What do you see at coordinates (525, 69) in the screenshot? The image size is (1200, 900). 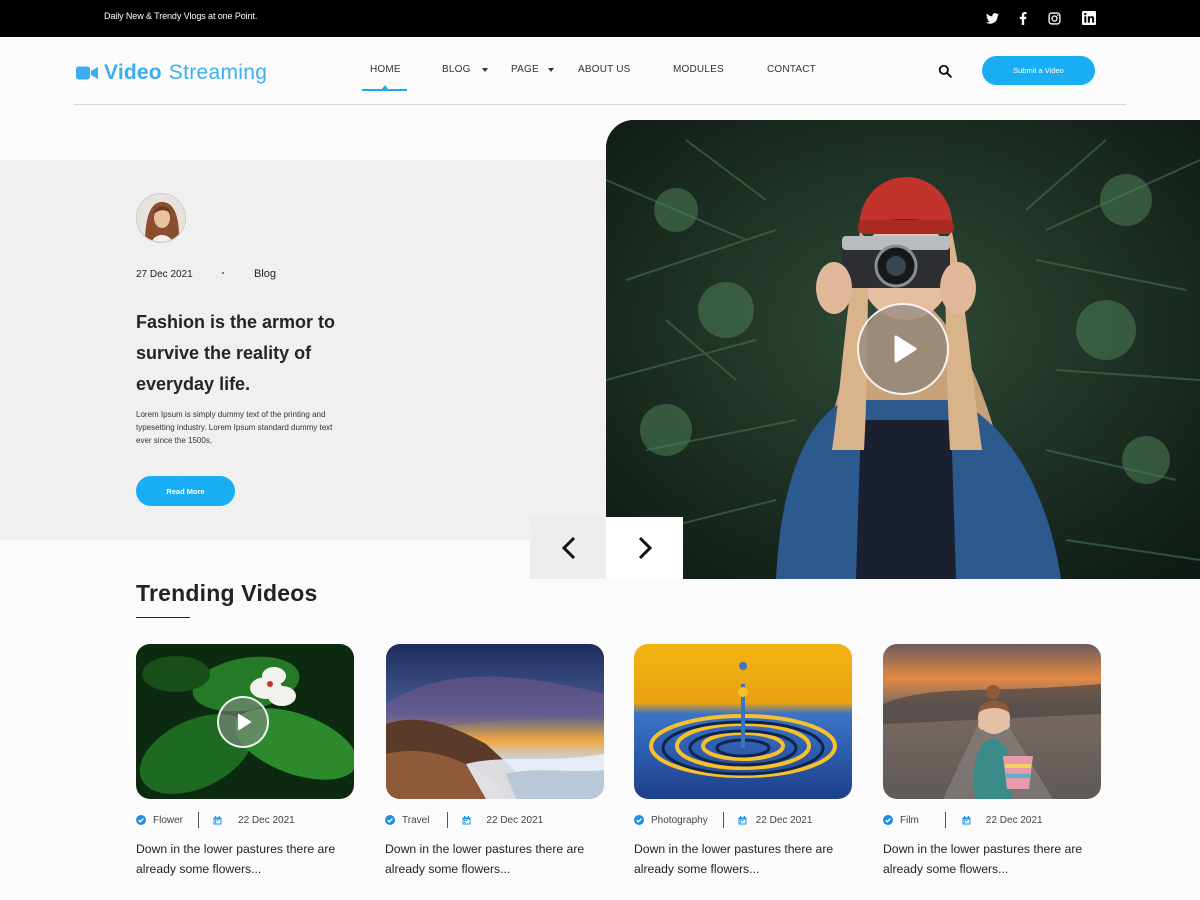 I see `nav-page: PAGE` at bounding box center [525, 69].